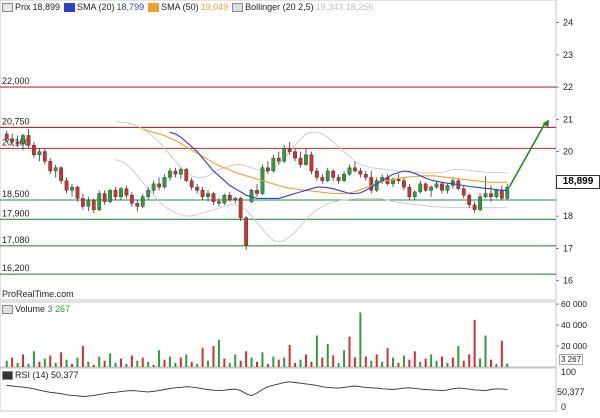 The height and width of the screenshot is (418, 600). I want to click on rsi-swatch, so click(7, 375).